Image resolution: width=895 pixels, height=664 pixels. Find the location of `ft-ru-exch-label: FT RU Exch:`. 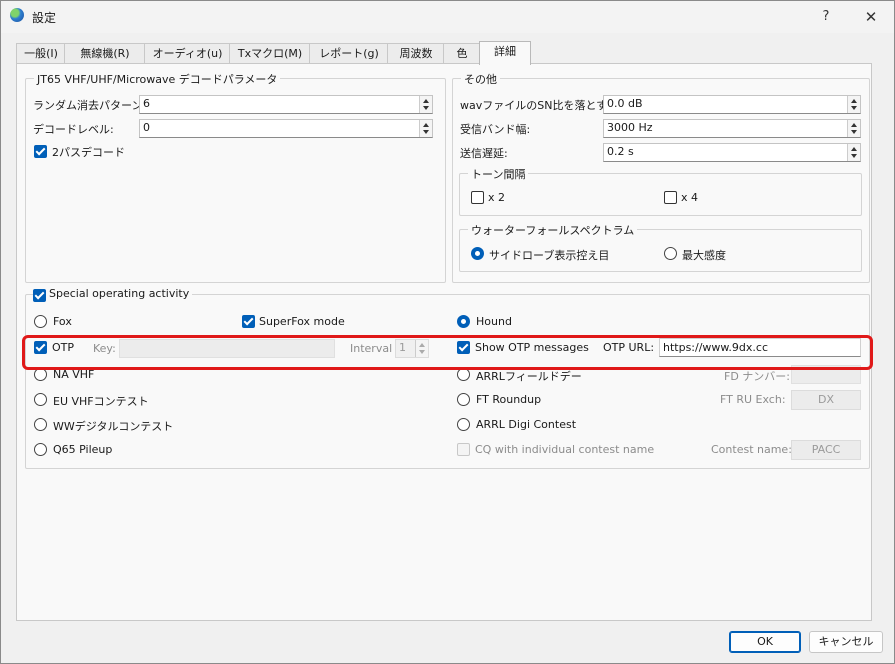

ft-ru-exch-label: FT RU Exch: is located at coordinates (753, 399).